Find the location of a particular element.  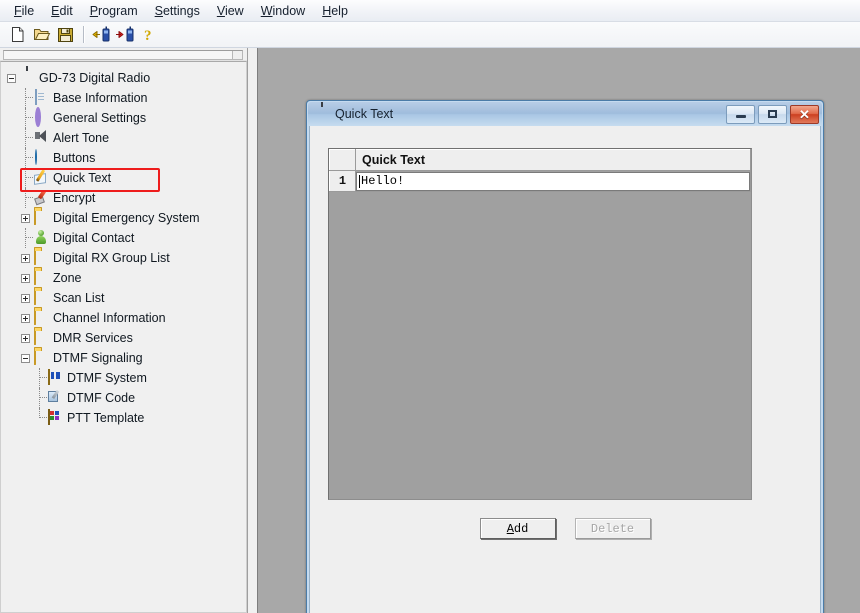

ptt-template-icon is located at coordinates (55, 417).